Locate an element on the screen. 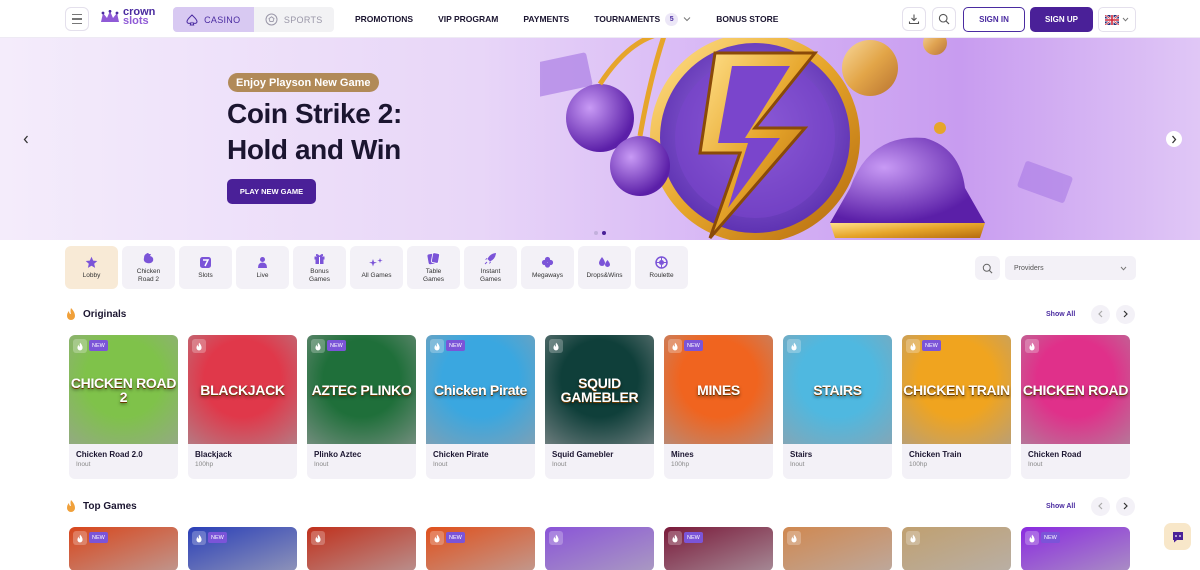 This screenshot has height=570, width=1200. sign-in-button: SIGN IN is located at coordinates (994, 19).